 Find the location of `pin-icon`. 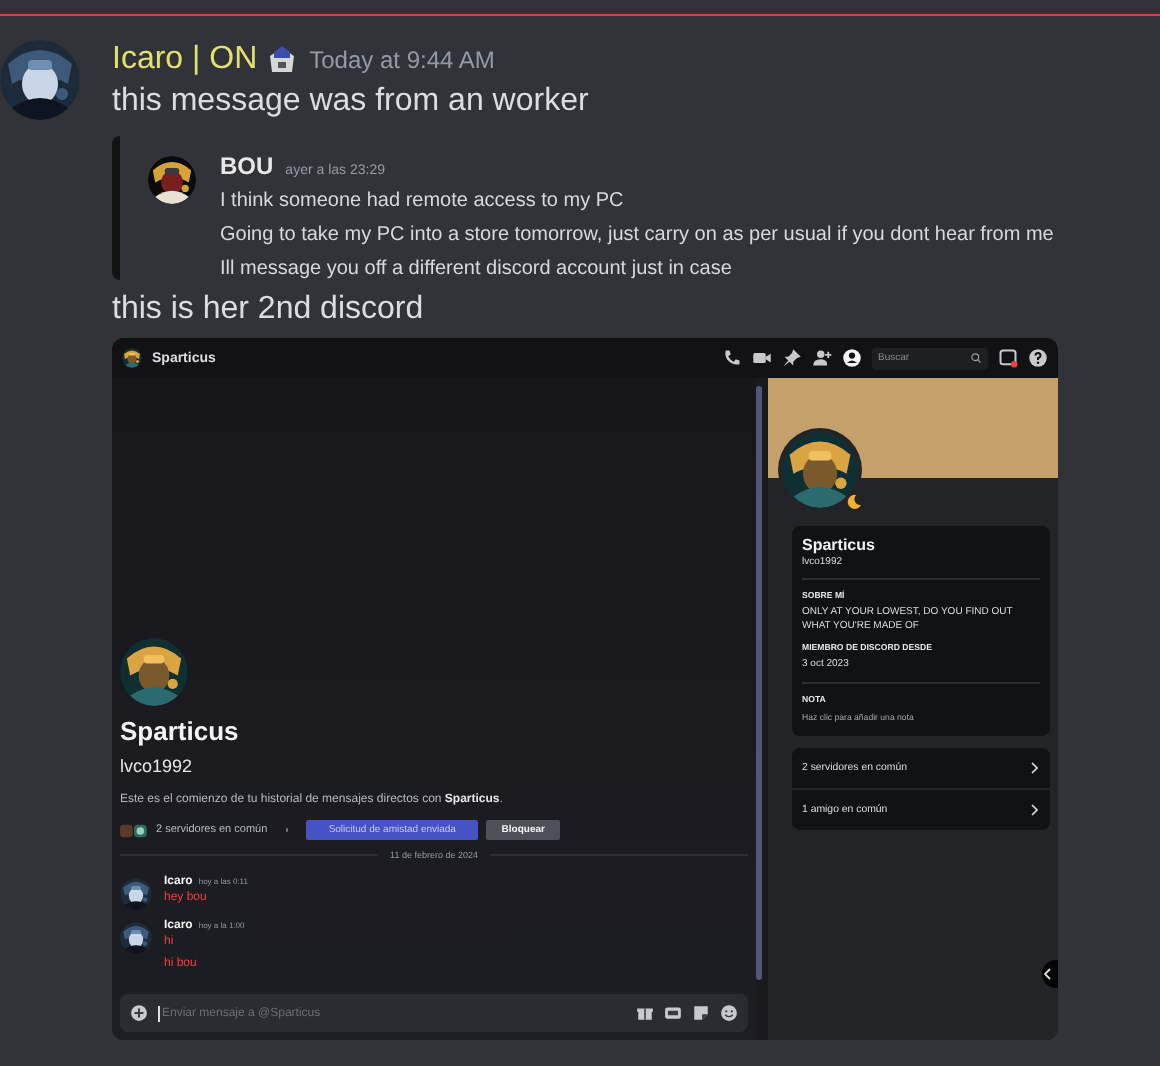

pin-icon is located at coordinates (792, 358).